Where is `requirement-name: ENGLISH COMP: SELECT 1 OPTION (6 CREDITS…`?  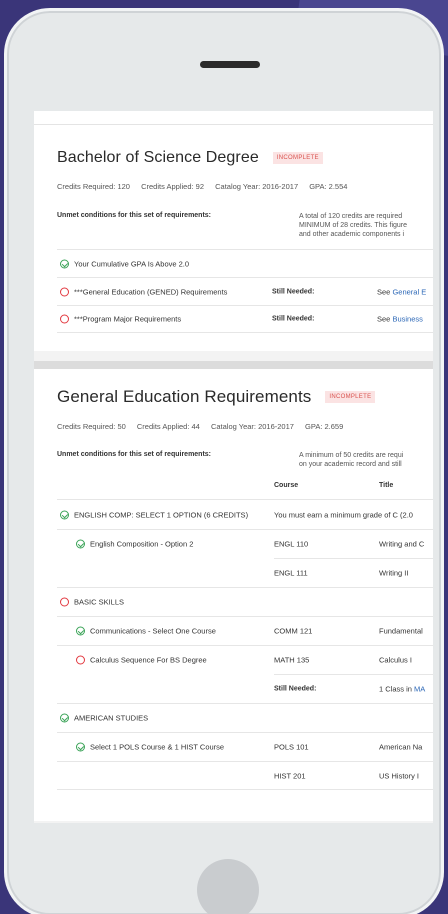 requirement-name: ENGLISH COMP: SELECT 1 OPTION (6 CREDITS… is located at coordinates (161, 514).